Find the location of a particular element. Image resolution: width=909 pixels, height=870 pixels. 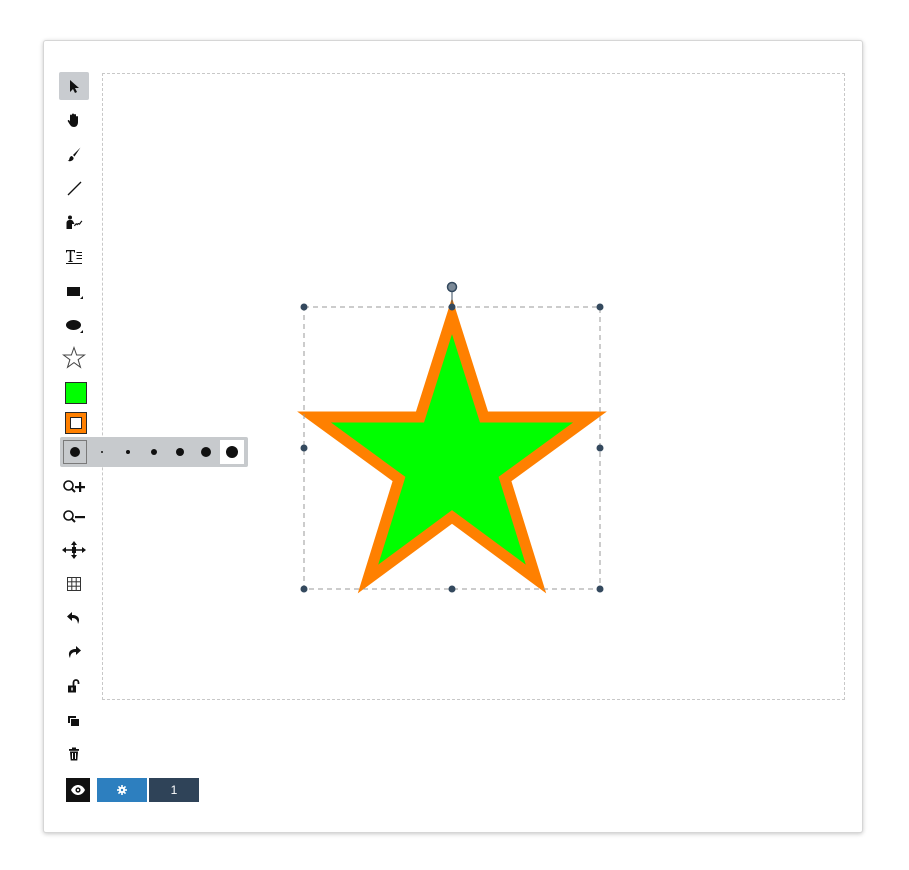

resize-handle-ne is located at coordinates (600, 307).